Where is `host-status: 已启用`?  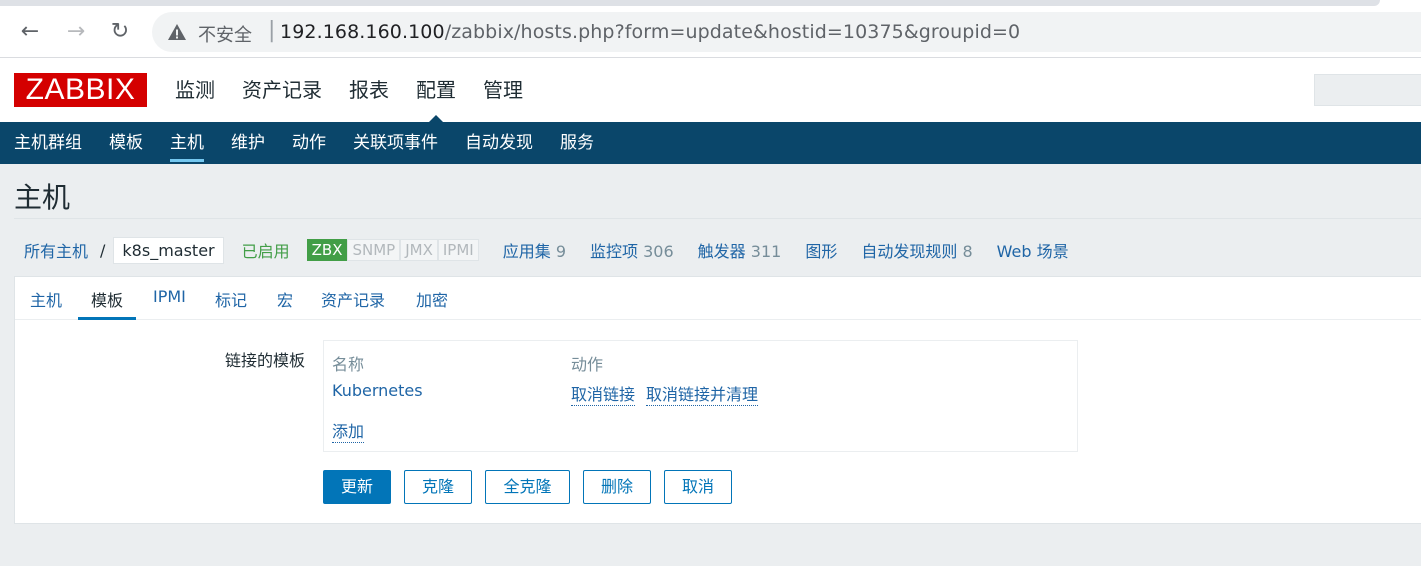 host-status: 已启用 is located at coordinates (266, 250).